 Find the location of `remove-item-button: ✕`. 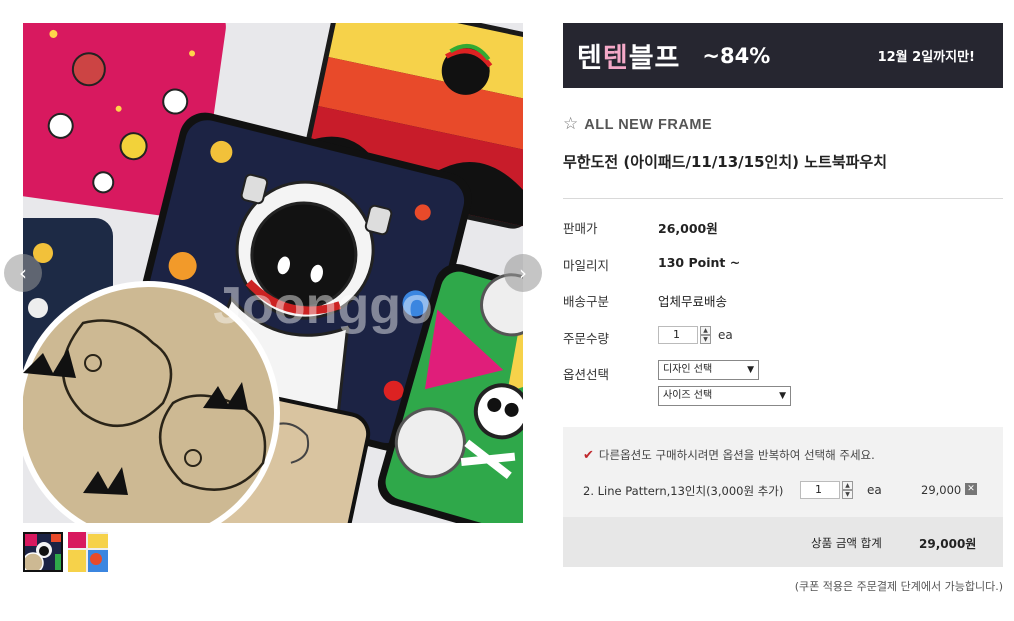

remove-item-button: ✕ is located at coordinates (971, 489).